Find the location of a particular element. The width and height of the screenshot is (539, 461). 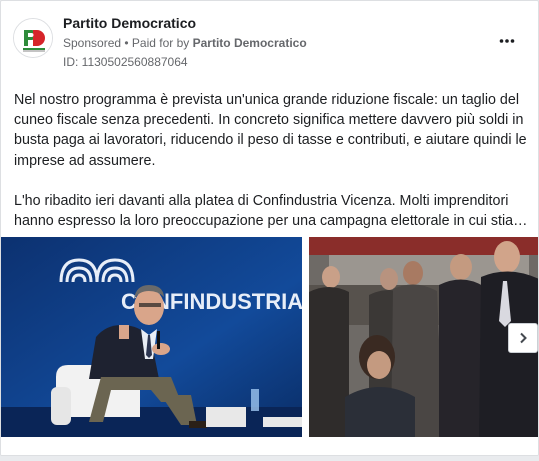

ad-id: ID: 1130502560887064 is located at coordinates (125, 62).